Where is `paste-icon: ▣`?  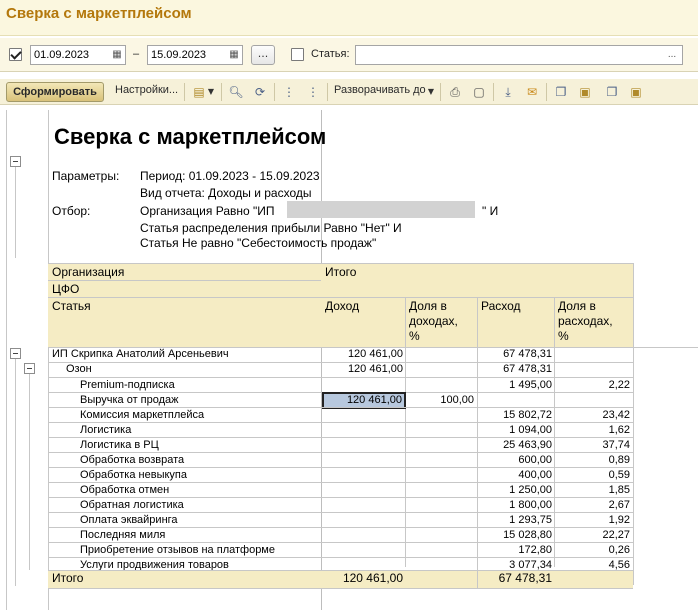 paste-icon: ▣ is located at coordinates (585, 92).